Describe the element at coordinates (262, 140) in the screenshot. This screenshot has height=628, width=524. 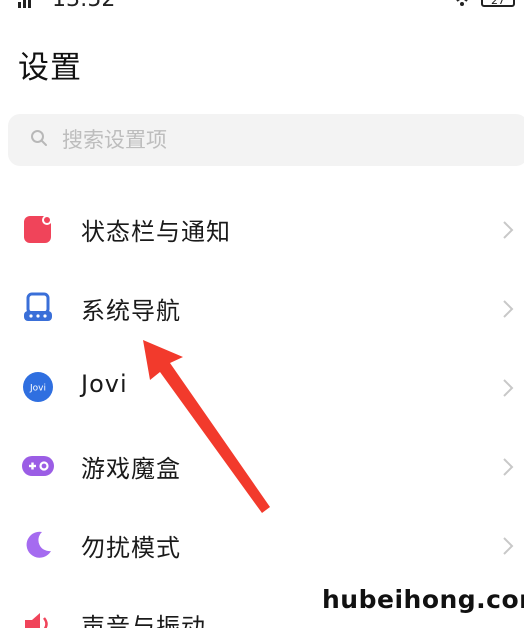
I see `search-input` at that location.